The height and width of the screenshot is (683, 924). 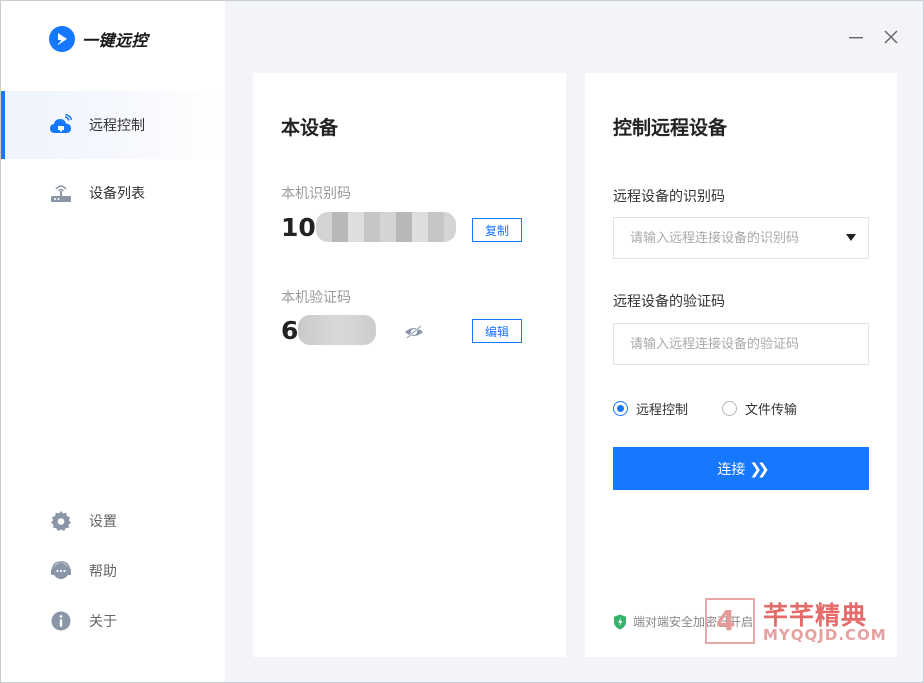 What do you see at coordinates (730, 344) in the screenshot?
I see `remote-code-input` at bounding box center [730, 344].